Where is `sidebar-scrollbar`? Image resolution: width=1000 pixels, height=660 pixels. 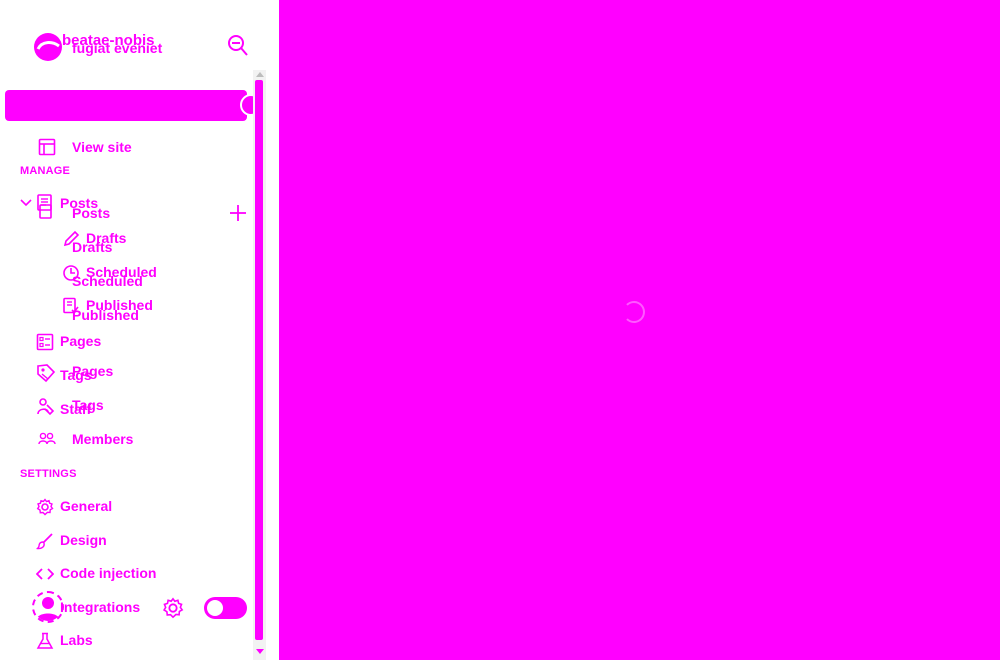 sidebar-scrollbar is located at coordinates (259, 365).